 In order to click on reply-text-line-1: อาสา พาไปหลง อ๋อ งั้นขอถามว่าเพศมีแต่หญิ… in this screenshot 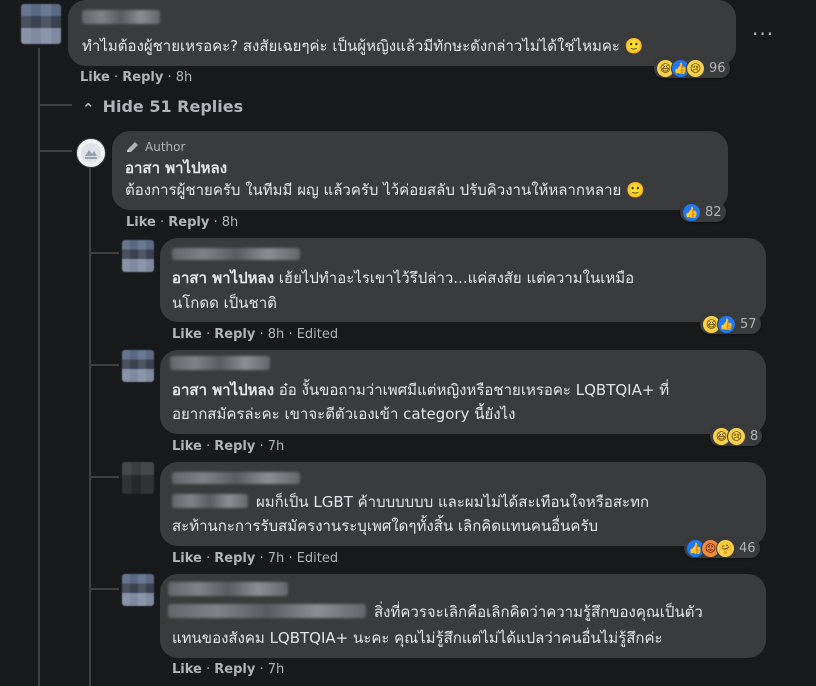, I will do `click(420, 390)`.